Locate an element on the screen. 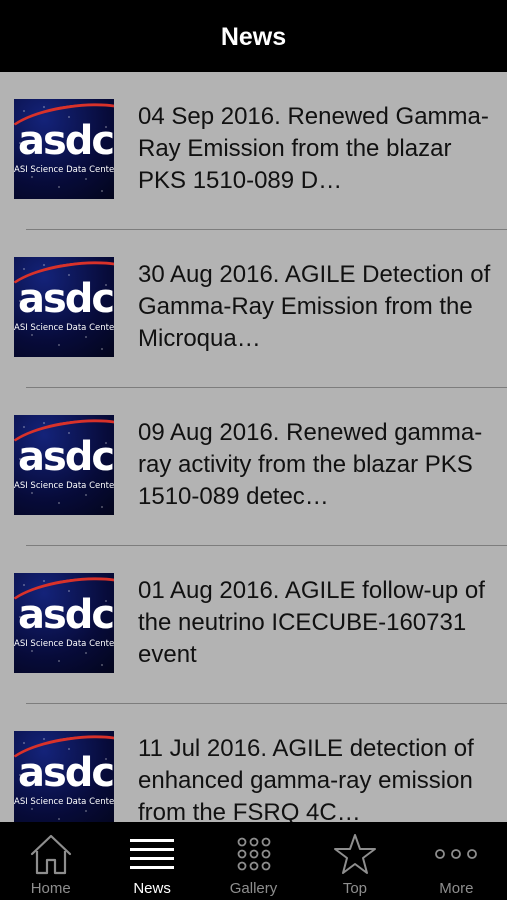 This screenshot has height=900, width=507. tab-home: Home is located at coordinates (50, 861).